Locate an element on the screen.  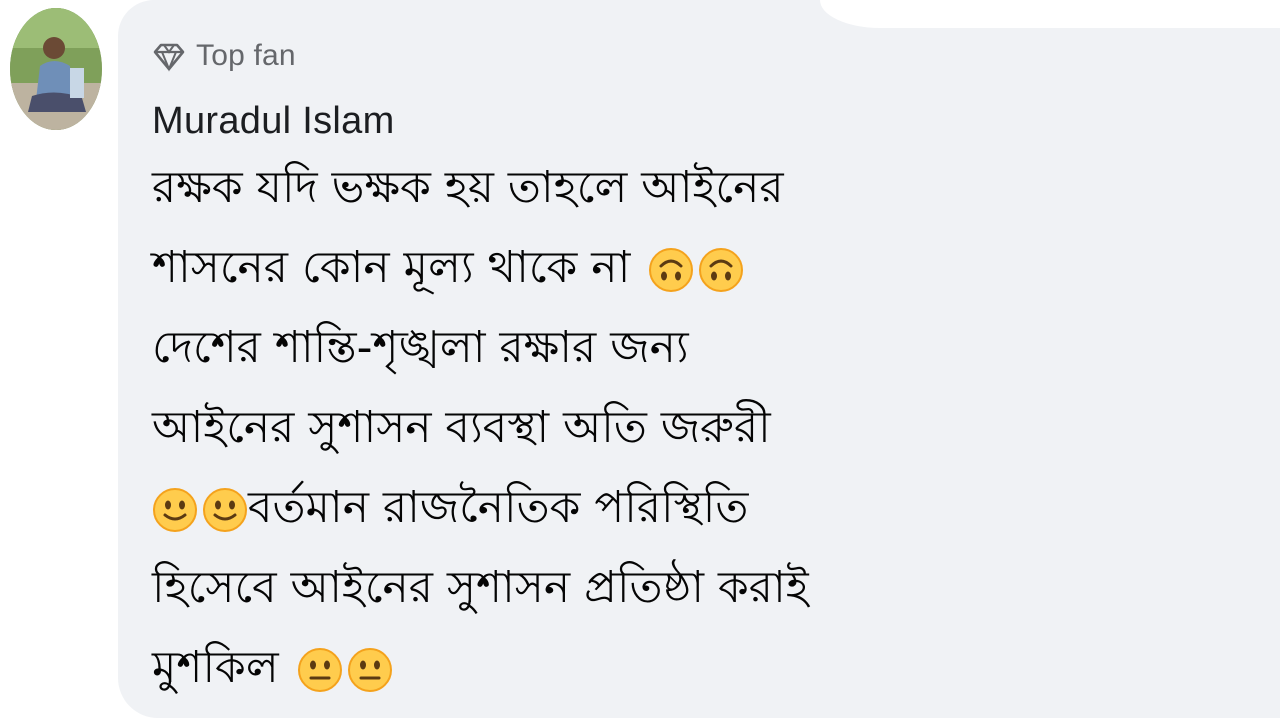
avatar is located at coordinates (56, 69).